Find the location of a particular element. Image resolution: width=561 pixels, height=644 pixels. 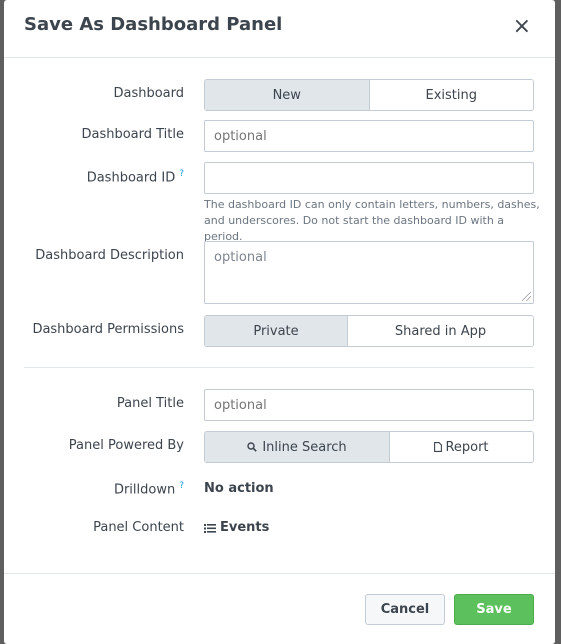

permissions-shared-button: Shared in App is located at coordinates (440, 331).